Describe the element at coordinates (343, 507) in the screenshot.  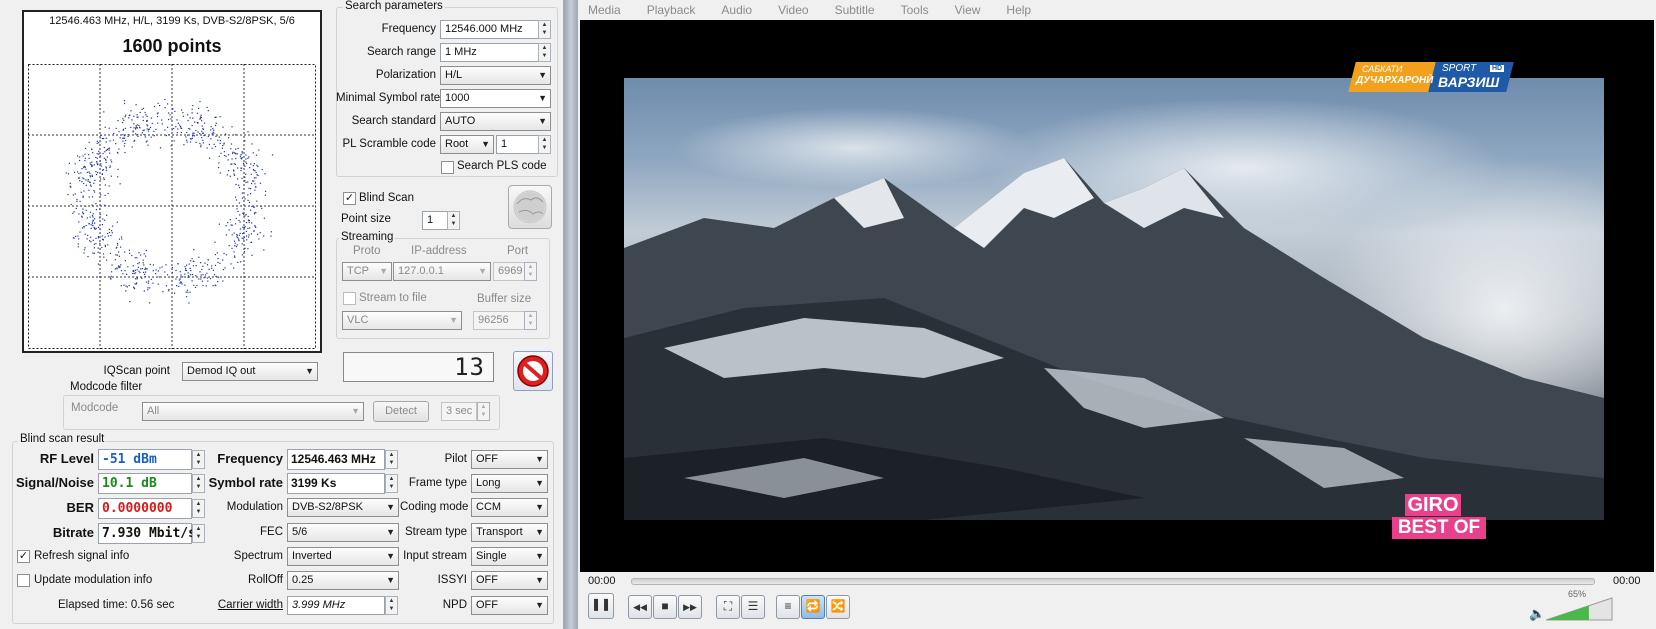
I see `modulation-select: DVB-S2/8PSK ▼` at that location.